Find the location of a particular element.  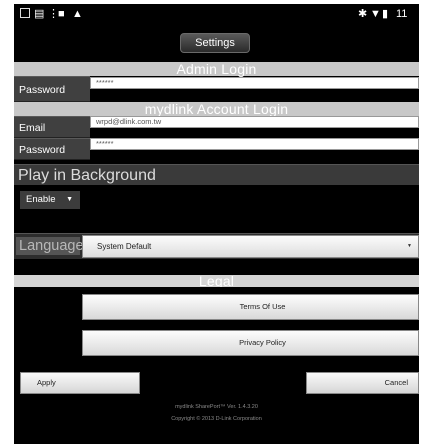

language-selected: System Default is located at coordinates (124, 246).